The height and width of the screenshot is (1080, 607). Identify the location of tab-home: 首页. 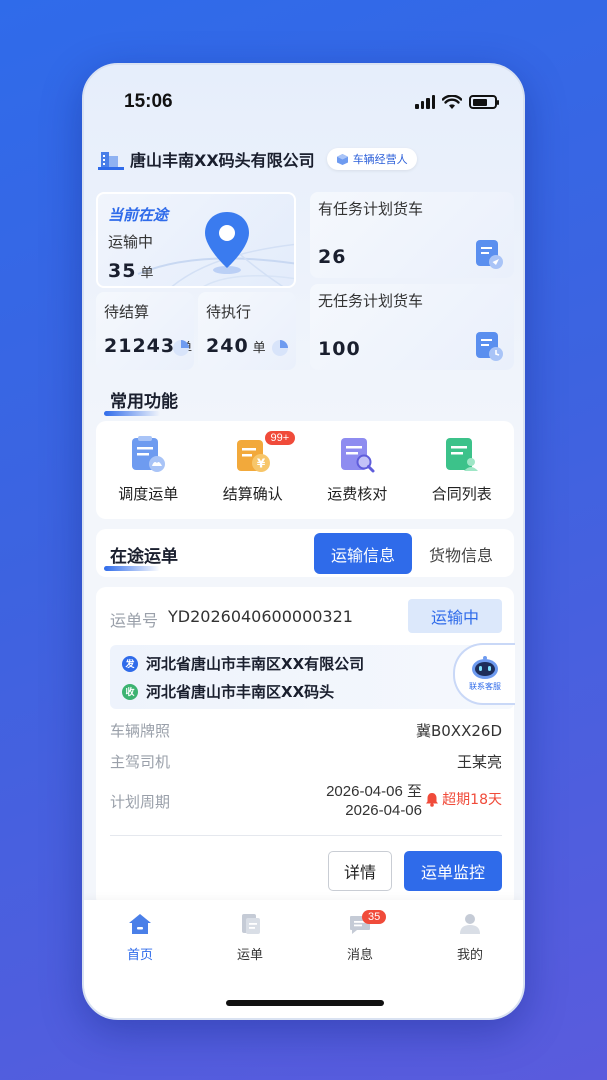
(140, 937).